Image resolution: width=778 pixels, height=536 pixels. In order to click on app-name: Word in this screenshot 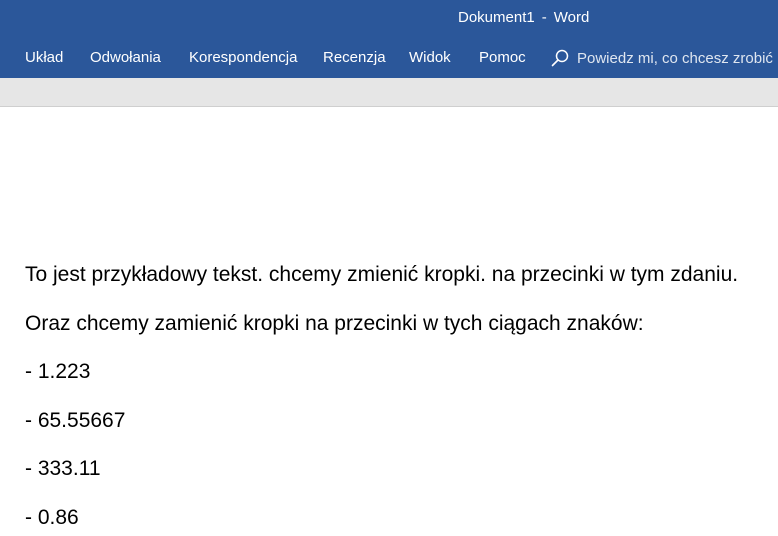, I will do `click(571, 17)`.